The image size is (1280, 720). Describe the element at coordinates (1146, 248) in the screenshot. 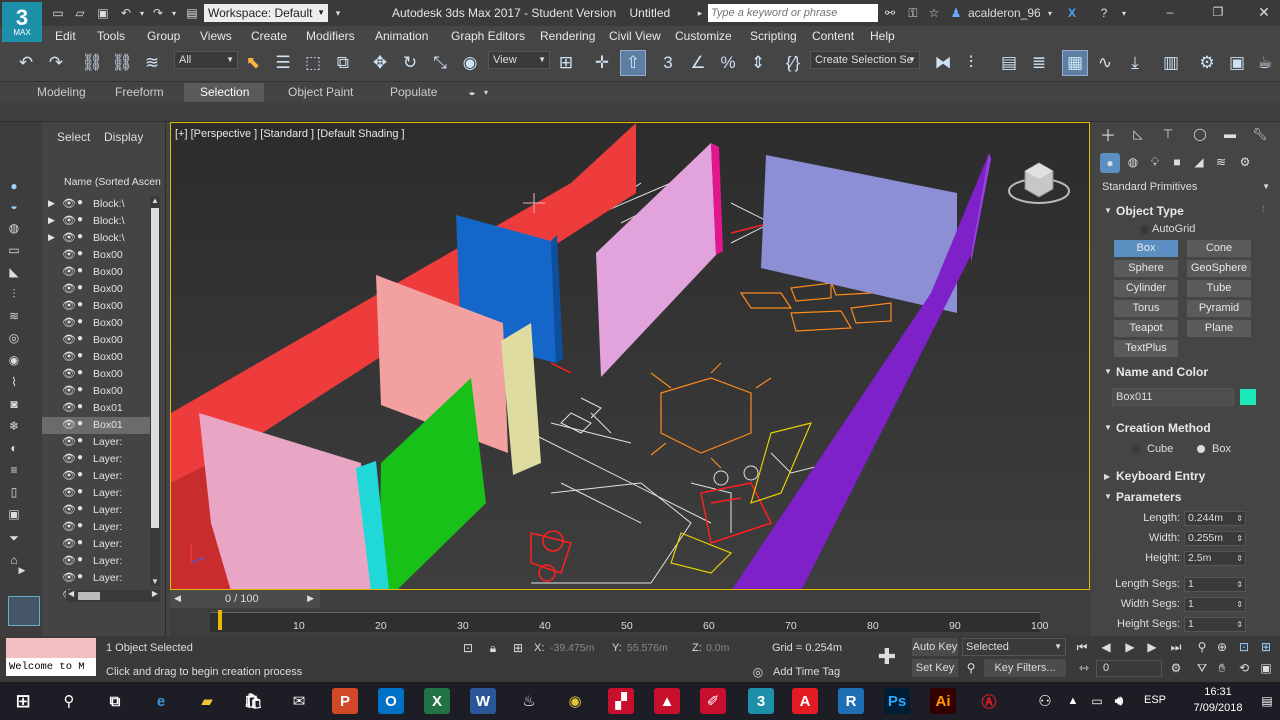

I see `primitive-button-box: Box` at that location.